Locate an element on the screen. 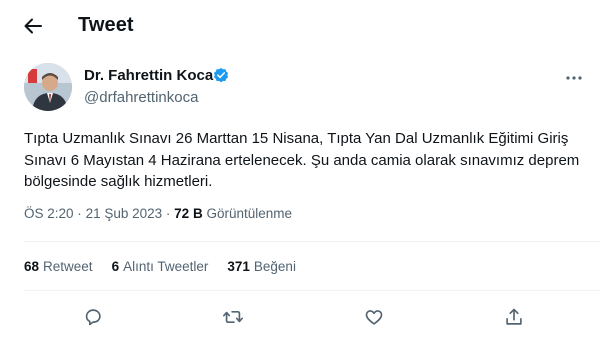  share-button is located at coordinates (514, 317).